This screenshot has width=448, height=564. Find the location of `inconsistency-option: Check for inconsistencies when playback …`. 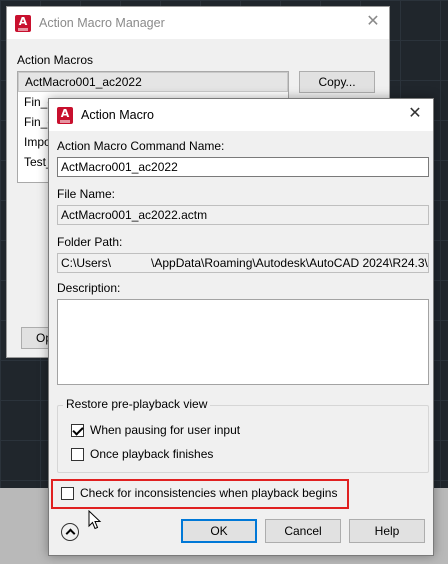

inconsistency-option: Check for inconsistencies when playback … is located at coordinates (199, 493).